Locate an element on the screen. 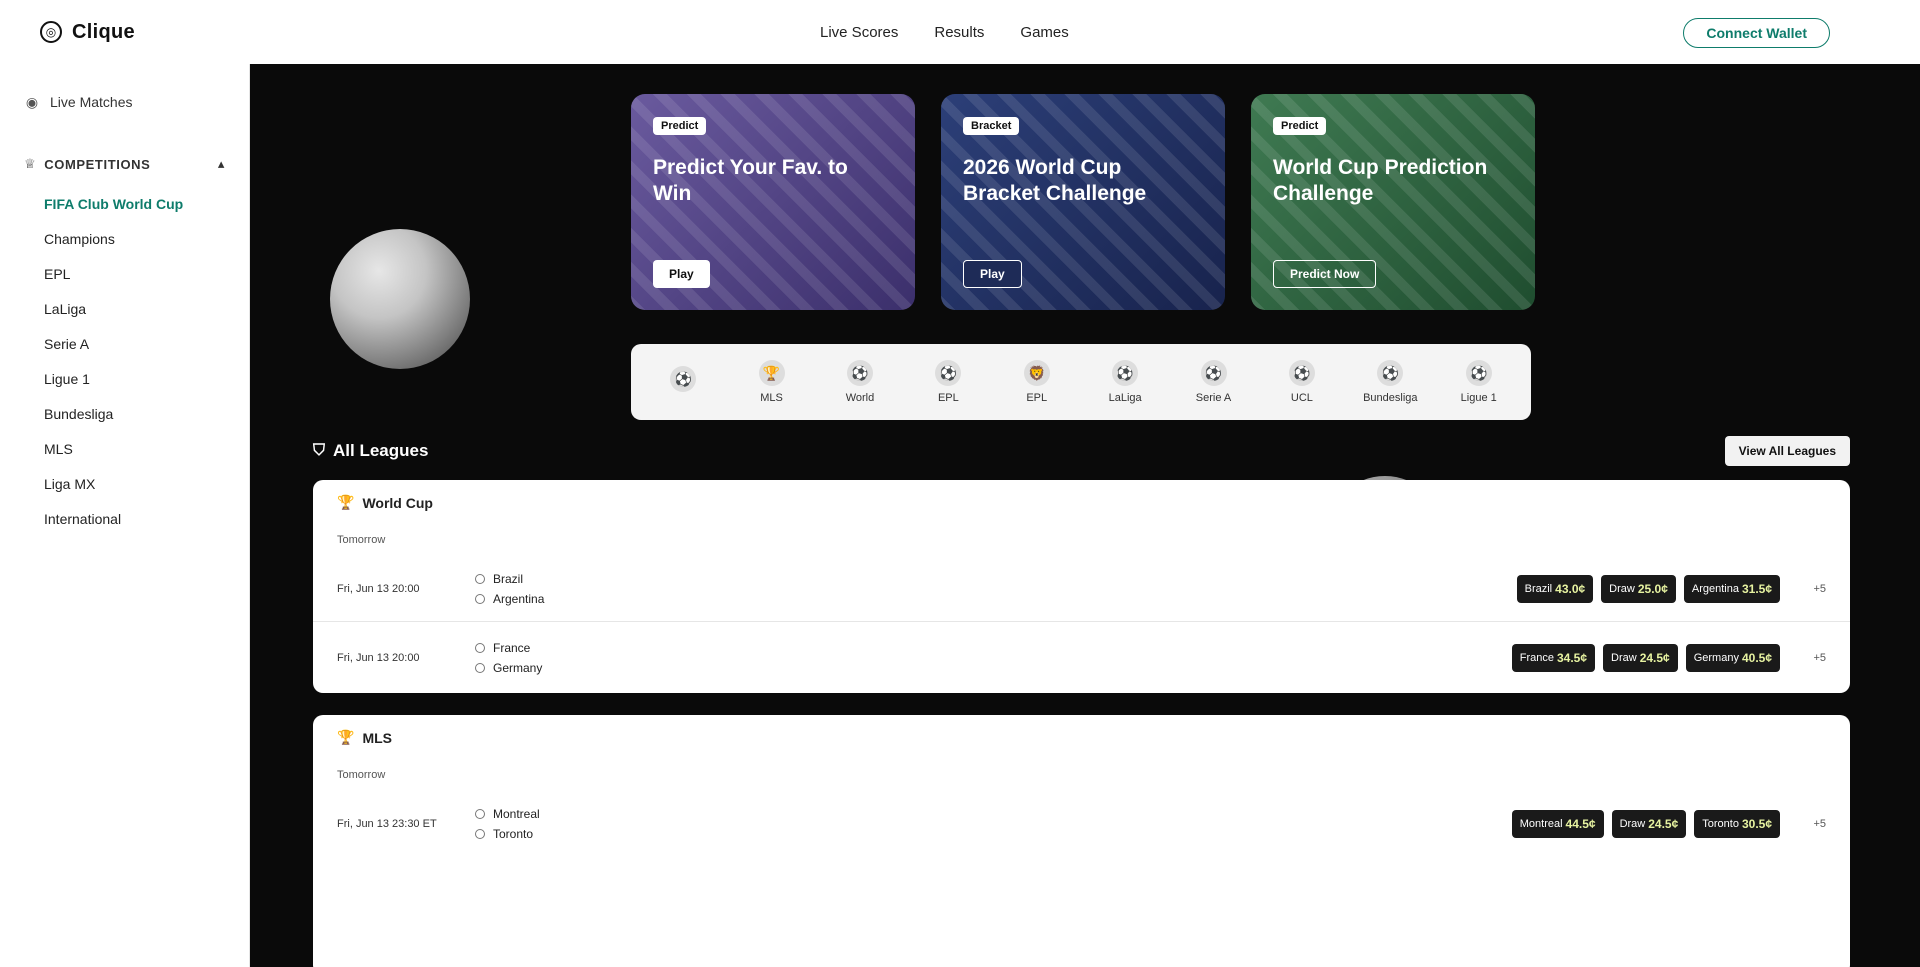 The height and width of the screenshot is (967, 1920). sidebar-item-international: International is located at coordinates (124, 518).